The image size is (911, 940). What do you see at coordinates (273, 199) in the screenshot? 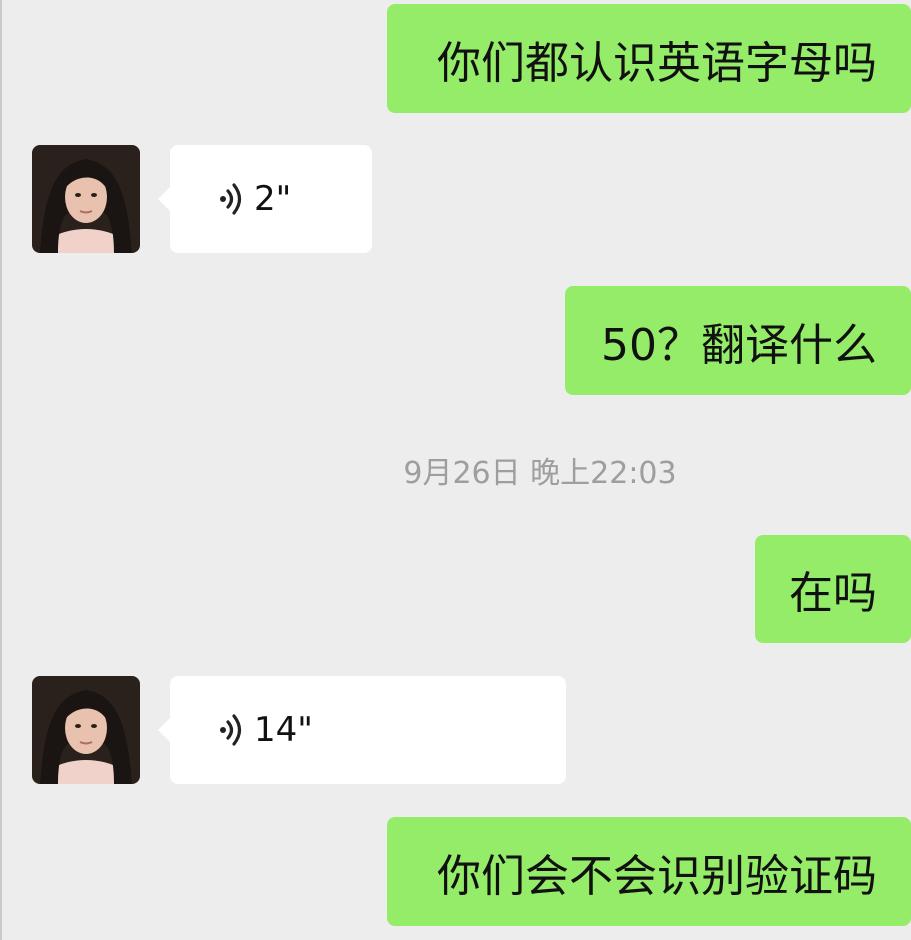
I see `voice-duration: 2"` at bounding box center [273, 199].